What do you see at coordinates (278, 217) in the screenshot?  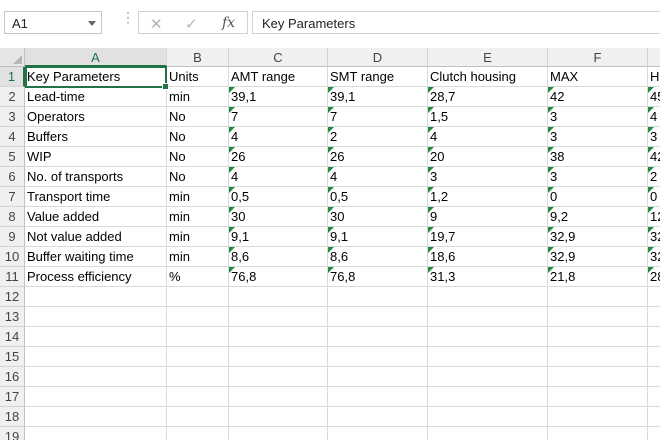 I see `cell-c8: 30` at bounding box center [278, 217].